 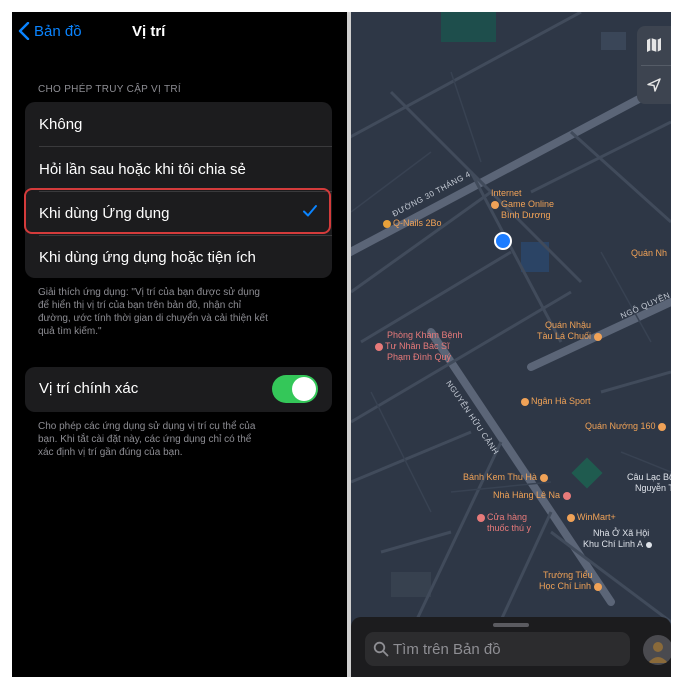 What do you see at coordinates (24, 31) in the screenshot?
I see `chevron-left-icon` at bounding box center [24, 31].